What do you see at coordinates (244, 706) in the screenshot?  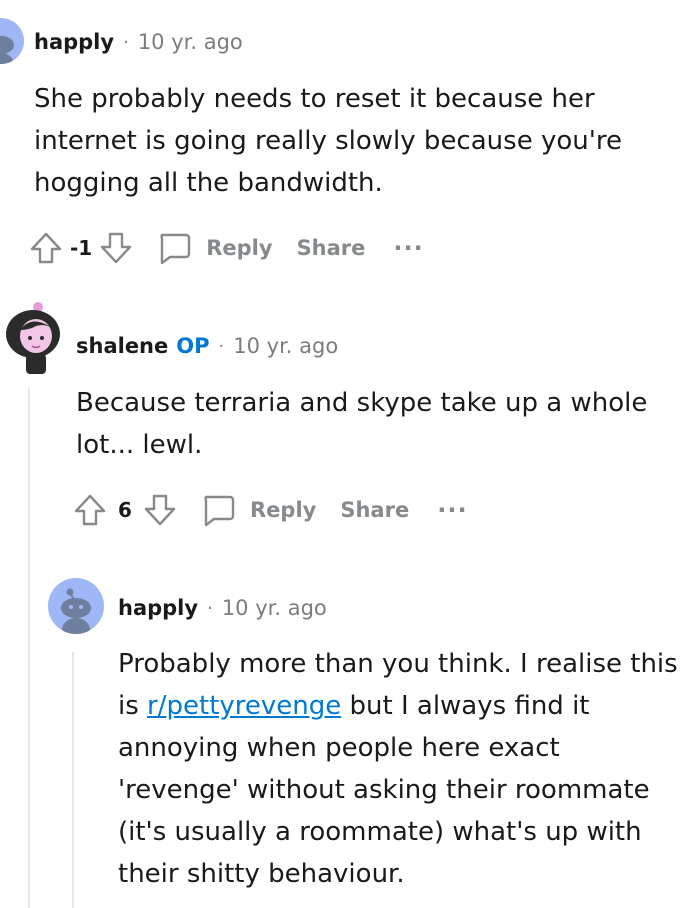 I see `subreddit-link: r/pettyrevenge` at bounding box center [244, 706].